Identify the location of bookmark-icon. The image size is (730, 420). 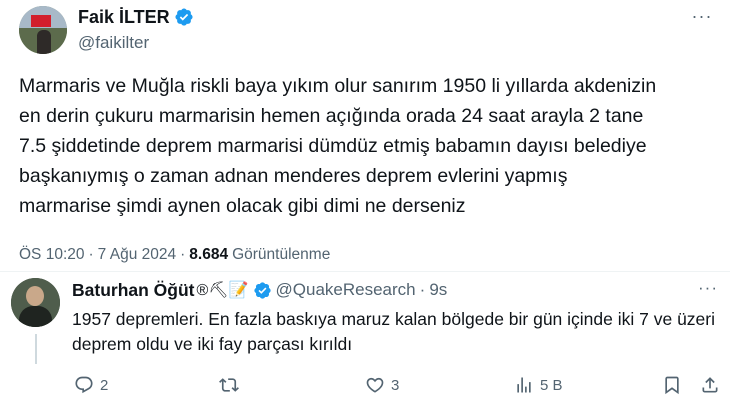
(672, 385).